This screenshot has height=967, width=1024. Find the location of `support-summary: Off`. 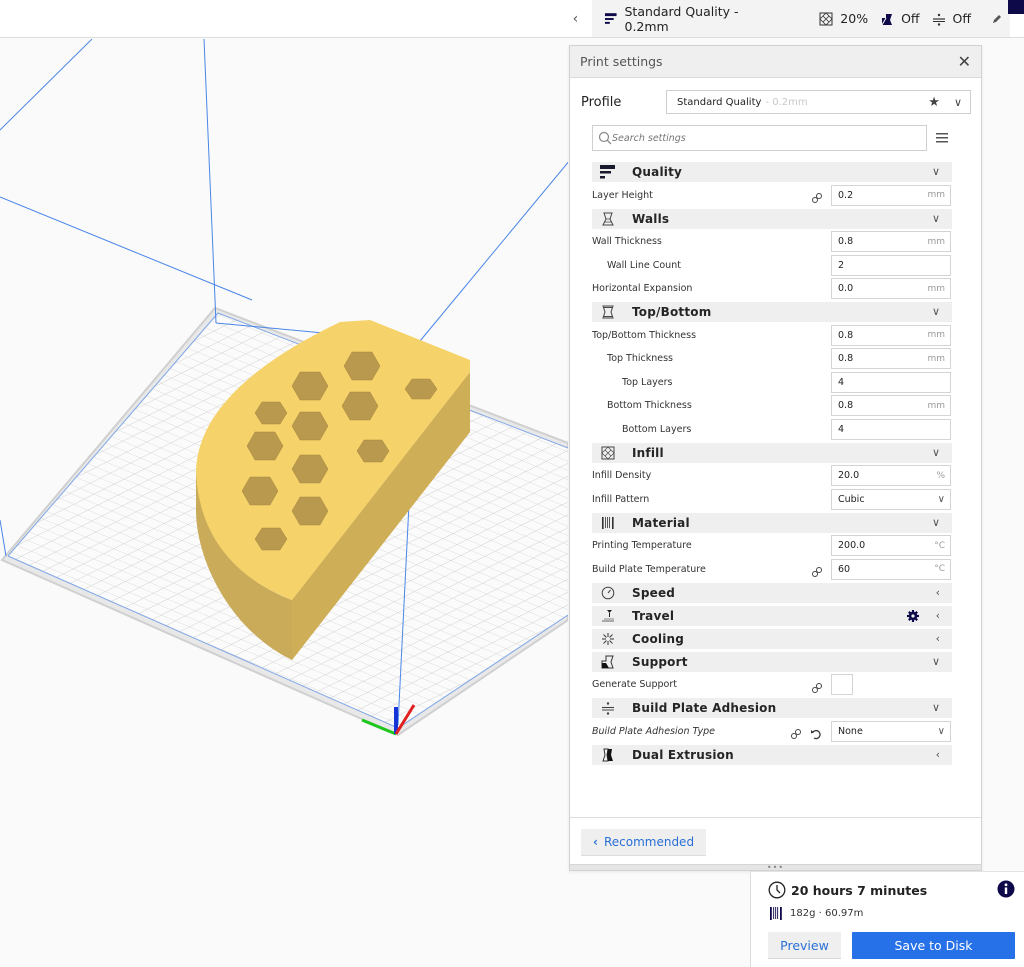

support-summary: Off is located at coordinates (900, 18).